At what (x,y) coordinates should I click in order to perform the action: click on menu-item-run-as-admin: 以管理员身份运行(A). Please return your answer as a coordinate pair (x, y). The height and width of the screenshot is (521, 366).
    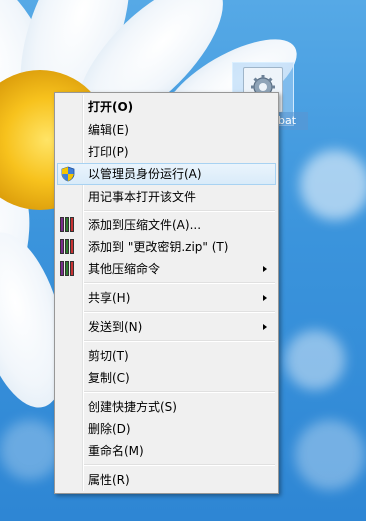
    Looking at the image, I should click on (166, 174).